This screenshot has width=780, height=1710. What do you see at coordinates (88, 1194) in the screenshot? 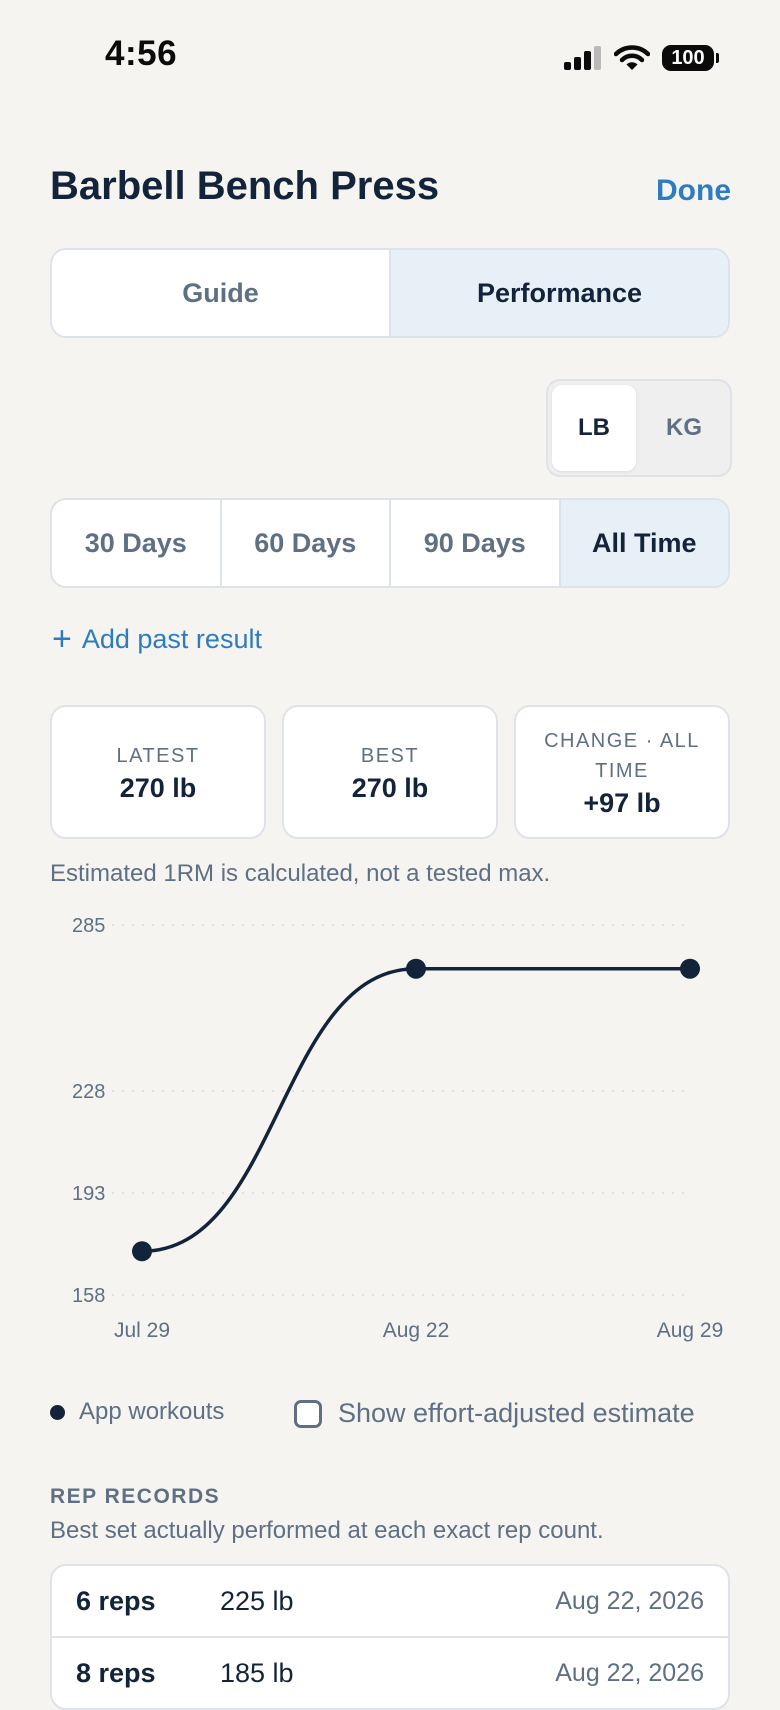
I see `y-tick-label: 193` at bounding box center [88, 1194].